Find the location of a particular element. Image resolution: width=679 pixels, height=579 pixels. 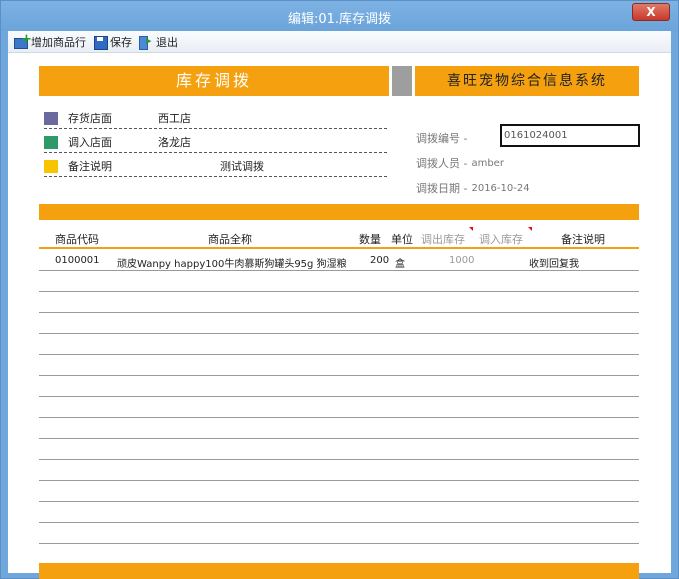

note-label: 备注说明 is located at coordinates (90, 166).